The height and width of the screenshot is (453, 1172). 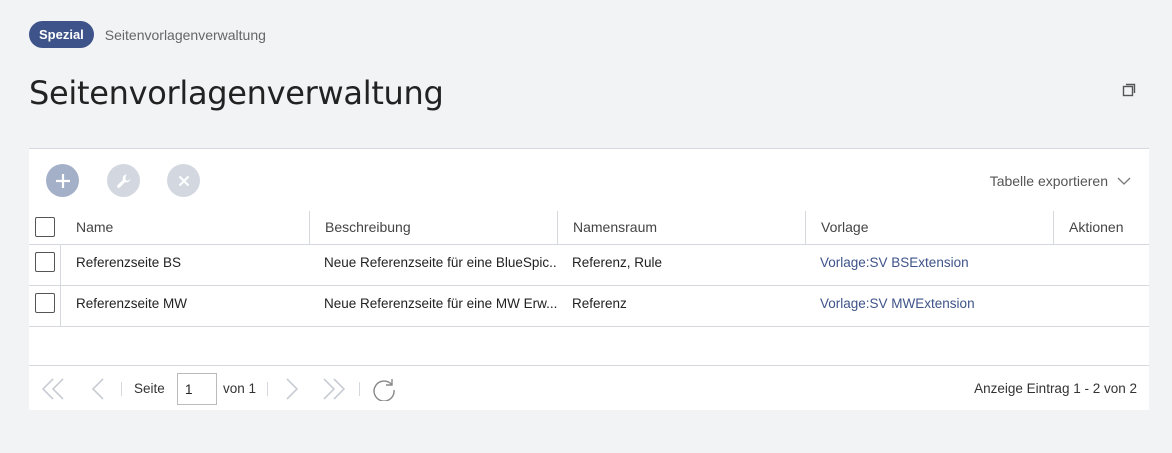 What do you see at coordinates (240, 388) in the screenshot?
I see `page-count: von 1` at bounding box center [240, 388].